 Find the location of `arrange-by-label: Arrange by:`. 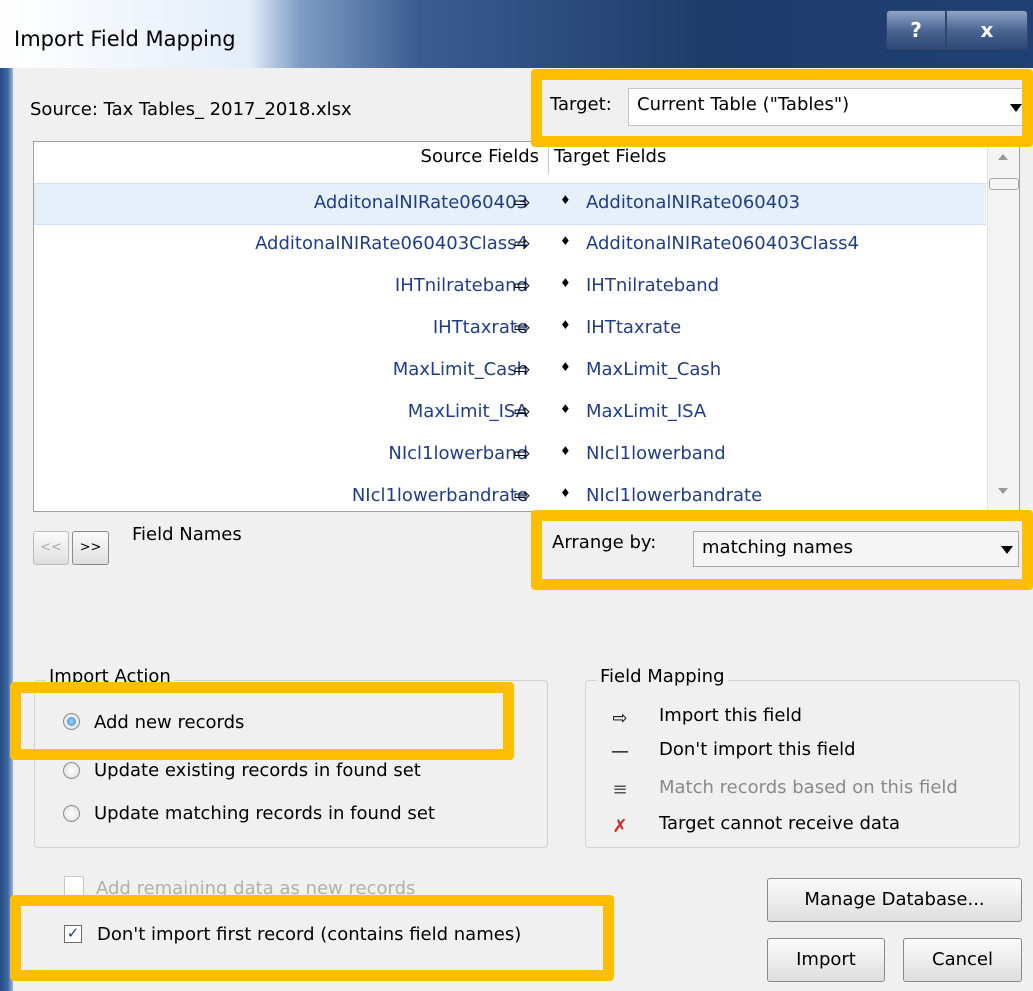

arrange-by-label: Arrange by: is located at coordinates (604, 542).